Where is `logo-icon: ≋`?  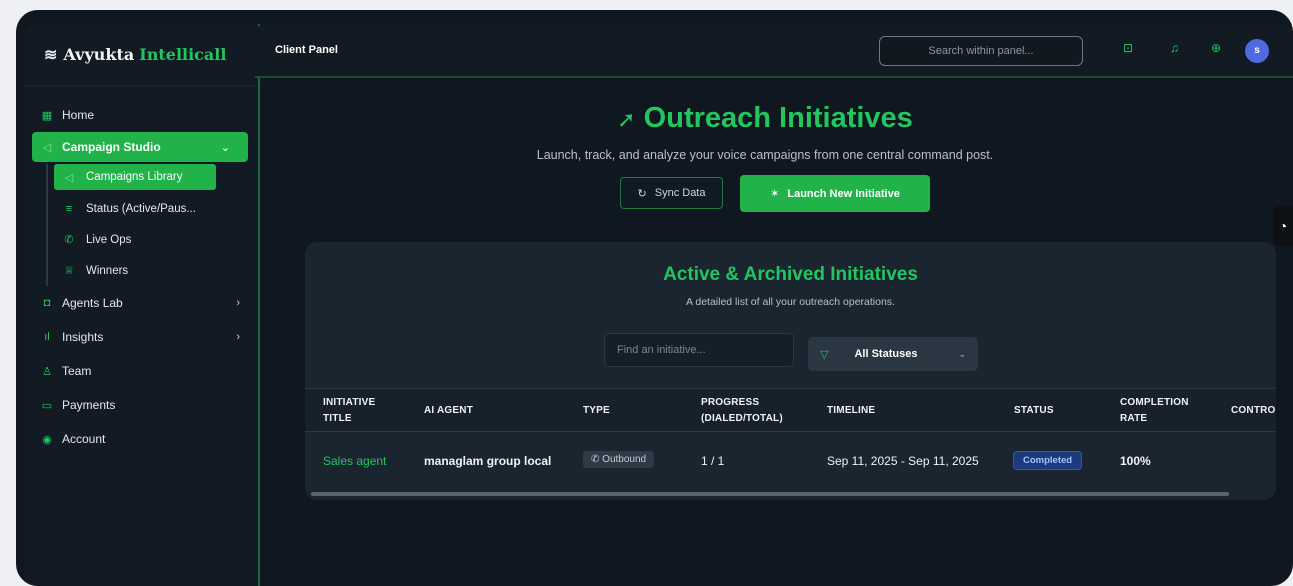 logo-icon: ≋ is located at coordinates (51, 54).